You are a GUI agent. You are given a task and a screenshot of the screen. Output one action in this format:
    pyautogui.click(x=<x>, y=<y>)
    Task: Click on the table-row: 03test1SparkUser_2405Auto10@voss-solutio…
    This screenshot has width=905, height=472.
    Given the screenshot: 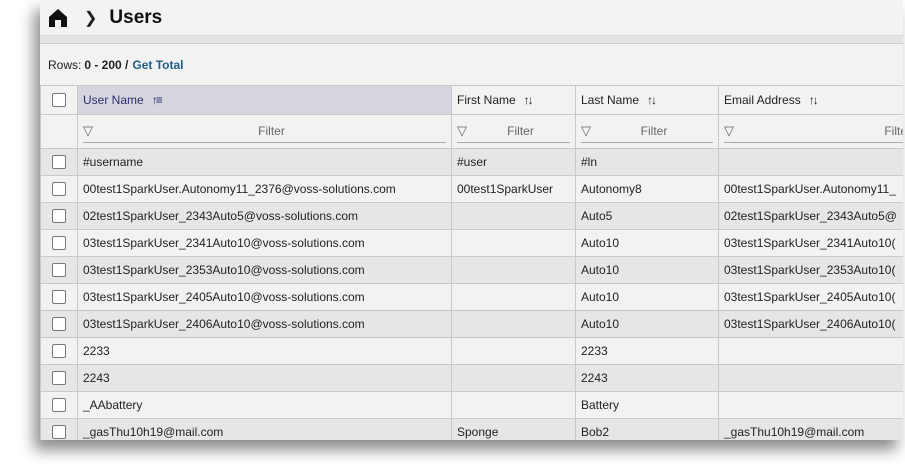 What is the action you would take?
    pyautogui.click(x=471, y=297)
    